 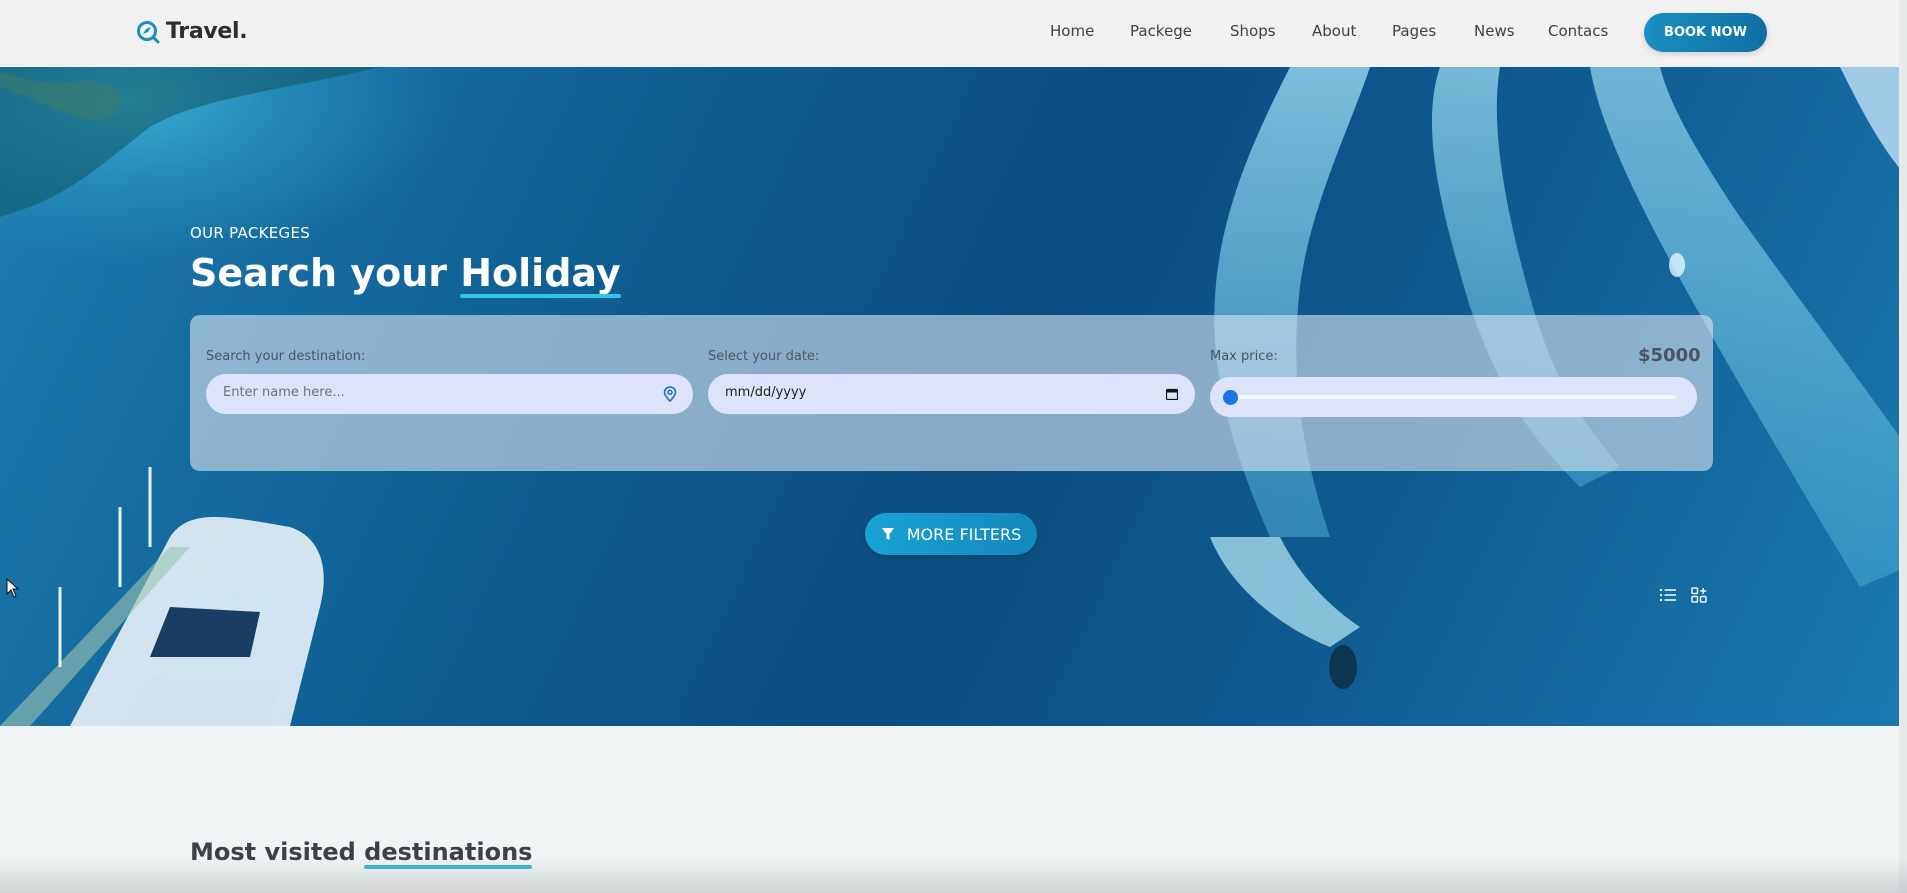 I want to click on date-value: mm/dd/yyyy, so click(x=766, y=392).